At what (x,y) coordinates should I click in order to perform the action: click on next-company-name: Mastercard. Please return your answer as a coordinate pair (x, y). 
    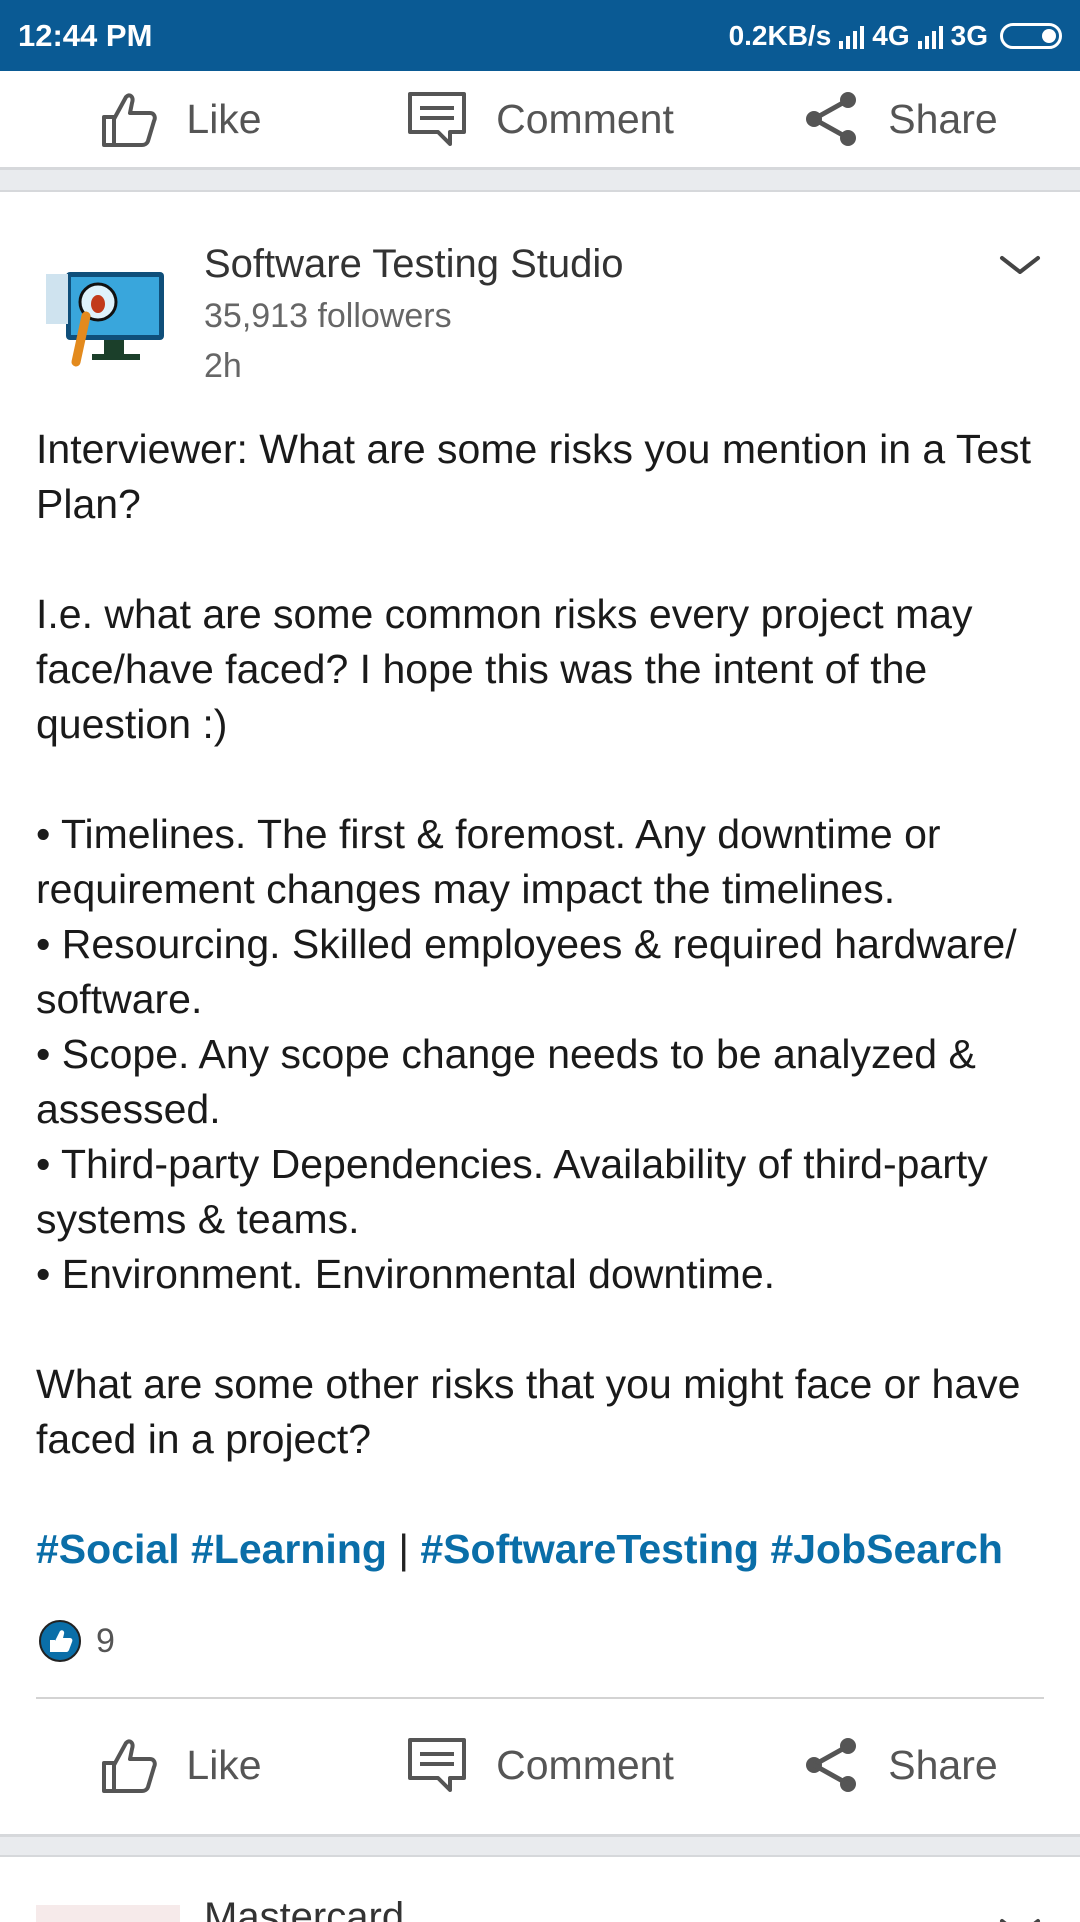
    Looking at the image, I should click on (304, 1908).